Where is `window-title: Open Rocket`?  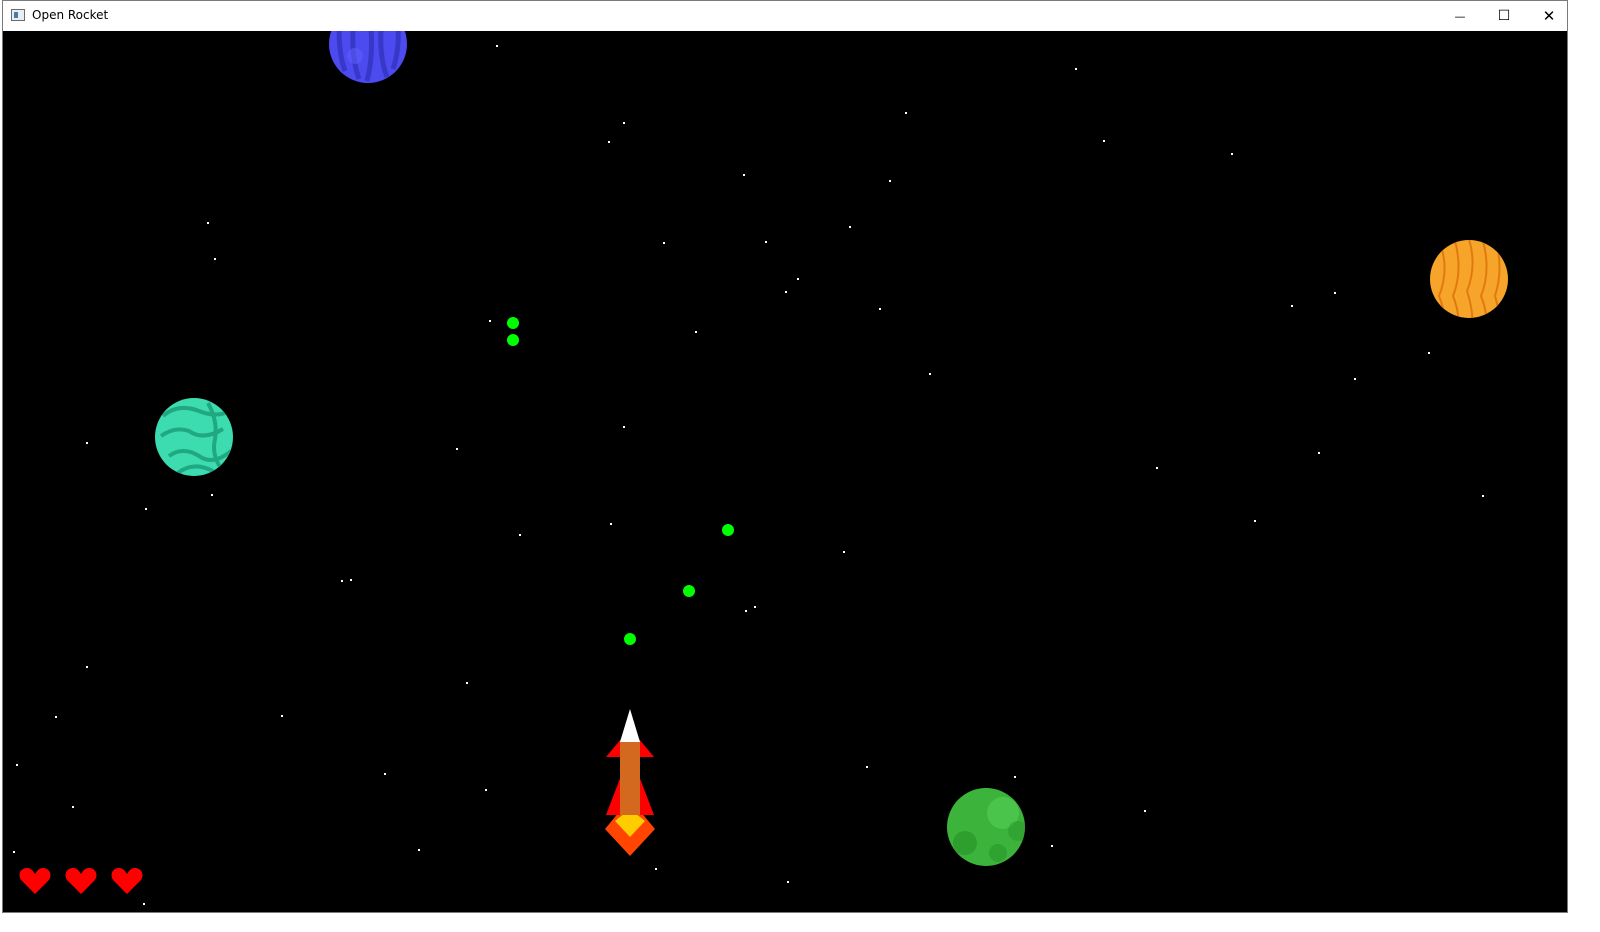
window-title: Open Rocket is located at coordinates (70, 15).